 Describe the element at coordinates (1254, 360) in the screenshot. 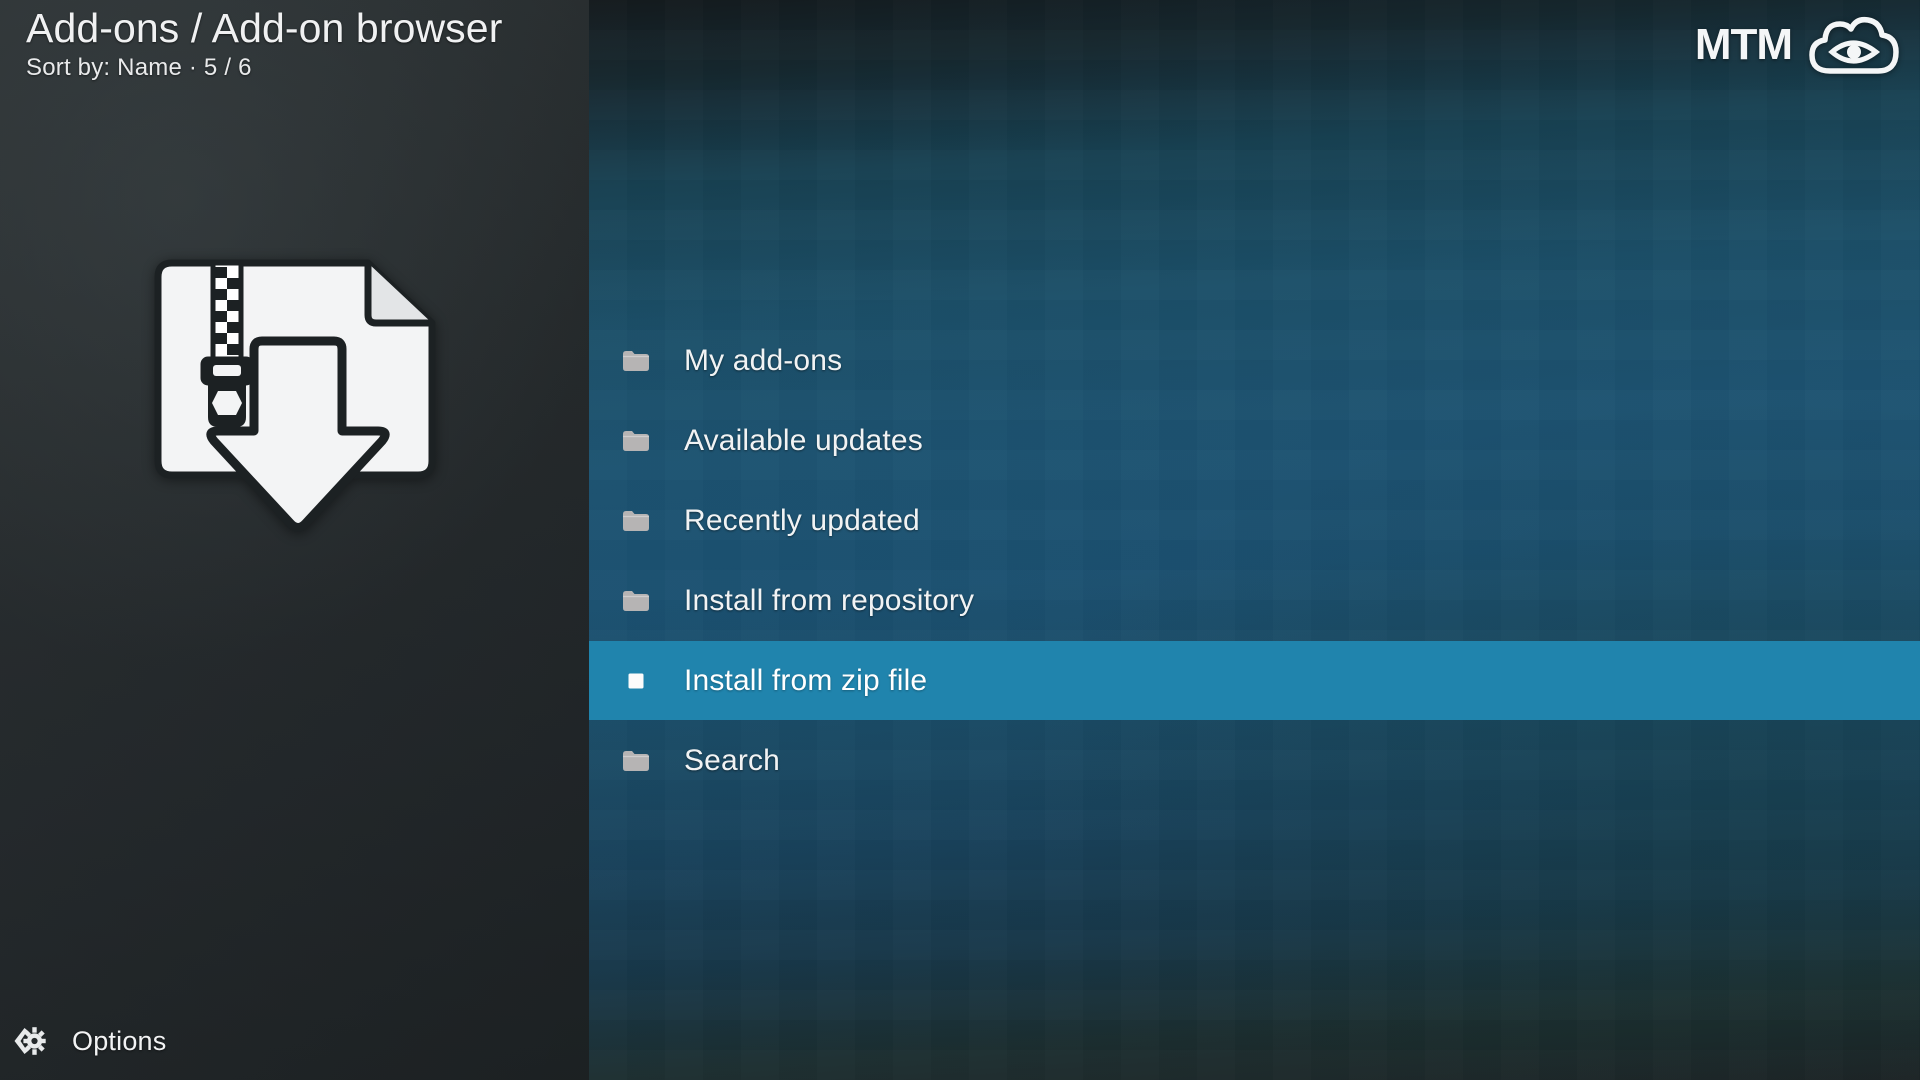

I see `menu-item-my-add-ons: My add-ons` at that location.